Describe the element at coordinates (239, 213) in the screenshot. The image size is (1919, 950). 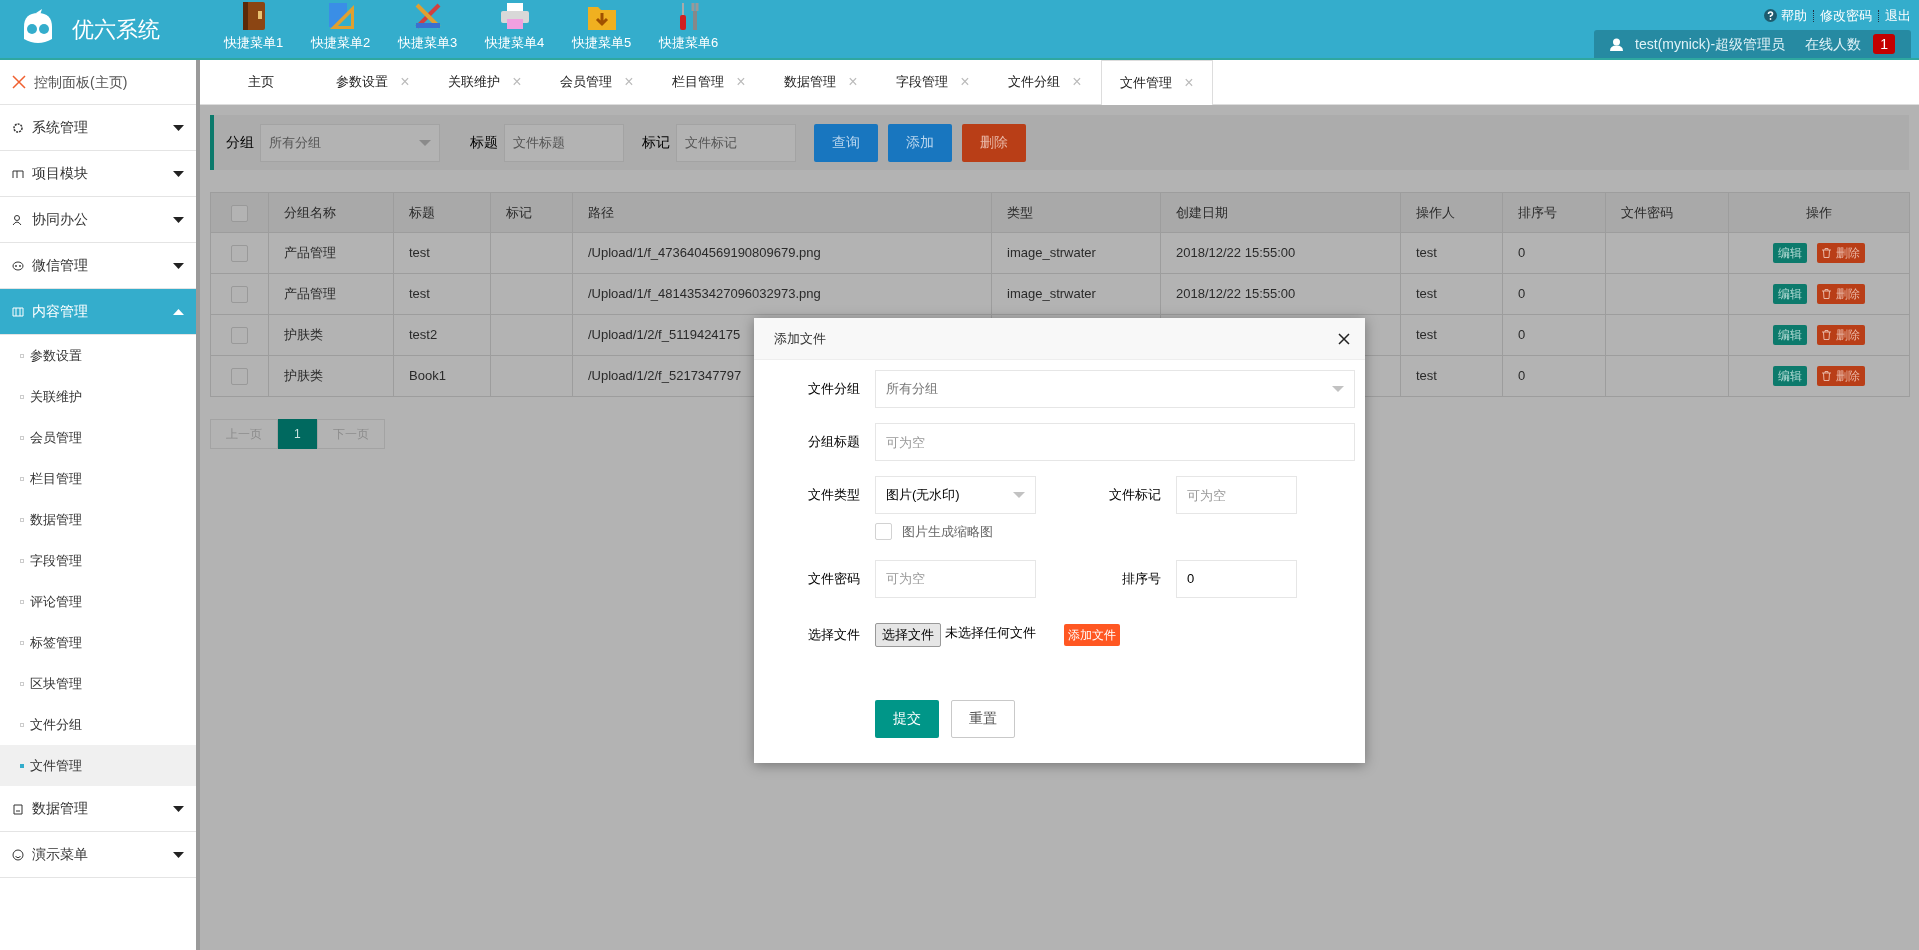
I see `select-all-checkbox` at that location.